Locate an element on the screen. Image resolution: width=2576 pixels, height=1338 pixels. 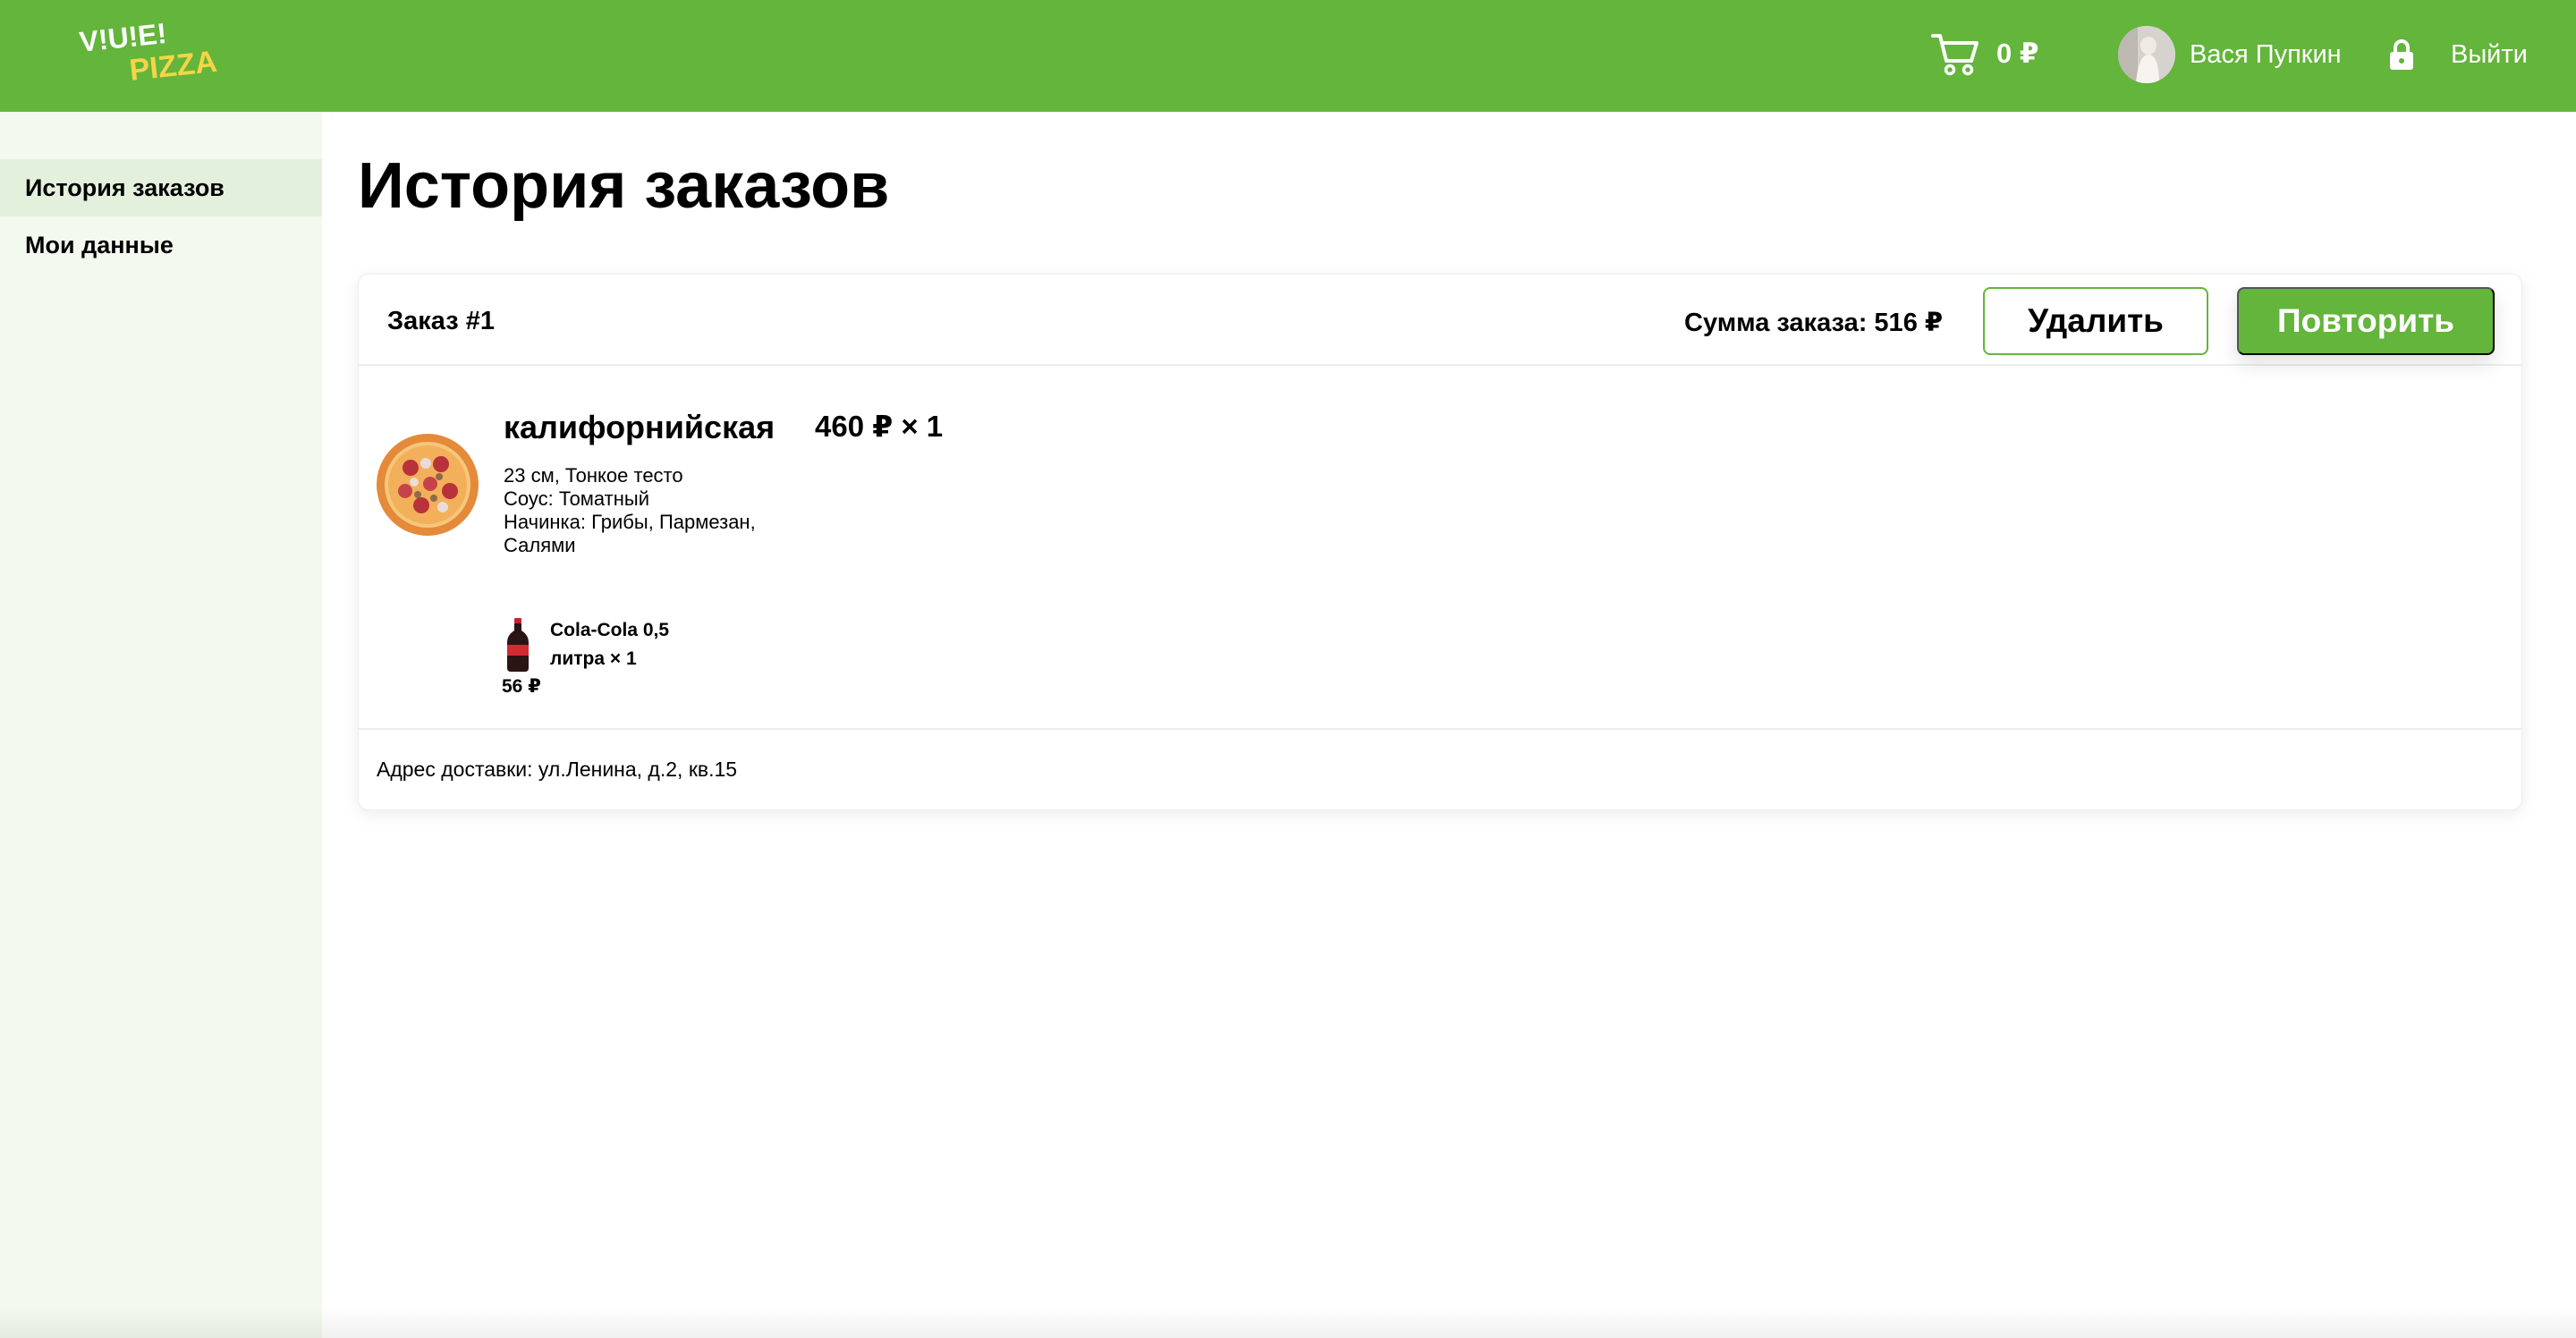
page-title: История заказов is located at coordinates (624, 186).